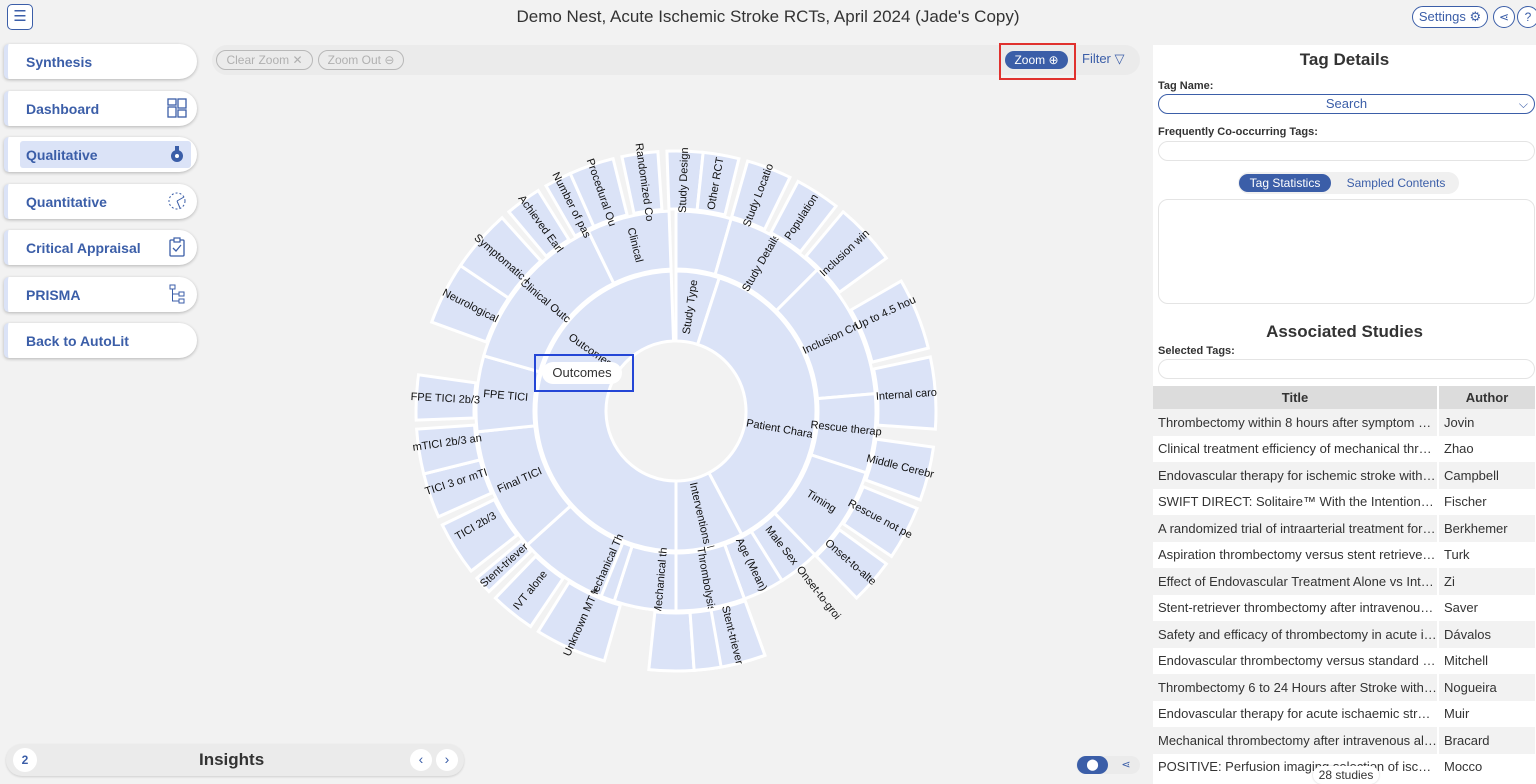  Describe the element at coordinates (100, 61) in the screenshot. I see `sidebar-item-synthesis: Synthesis` at that location.